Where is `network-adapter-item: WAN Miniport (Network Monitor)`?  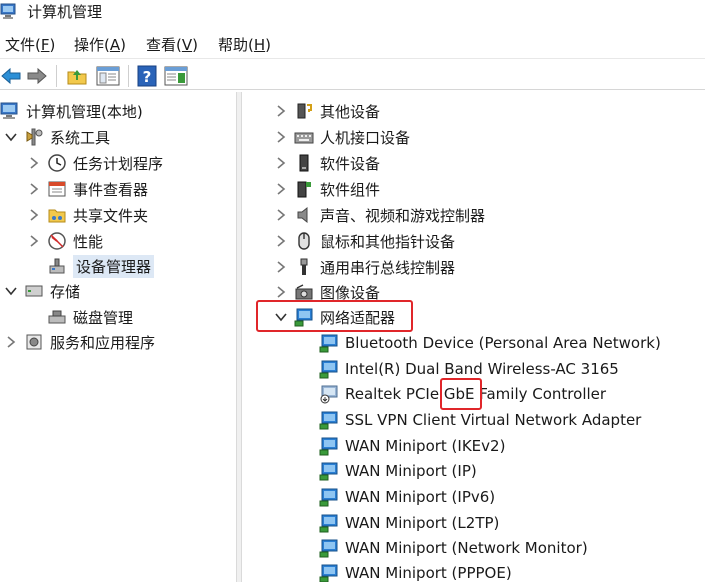 network-adapter-item: WAN Miniport (Network Monitor) is located at coordinates (453, 548).